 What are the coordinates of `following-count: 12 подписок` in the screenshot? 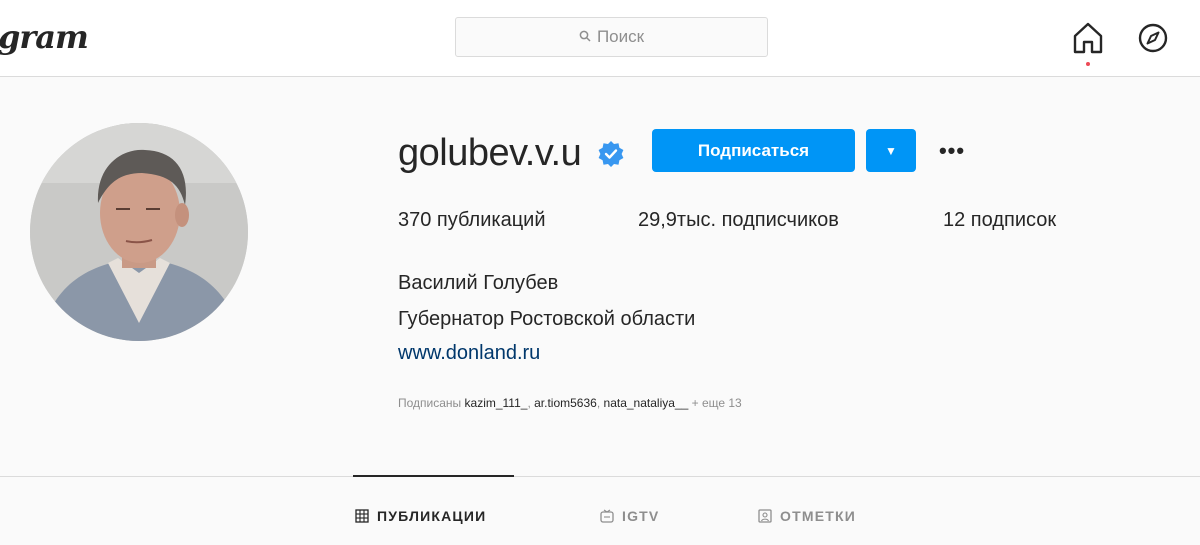 It's located at (999, 220).